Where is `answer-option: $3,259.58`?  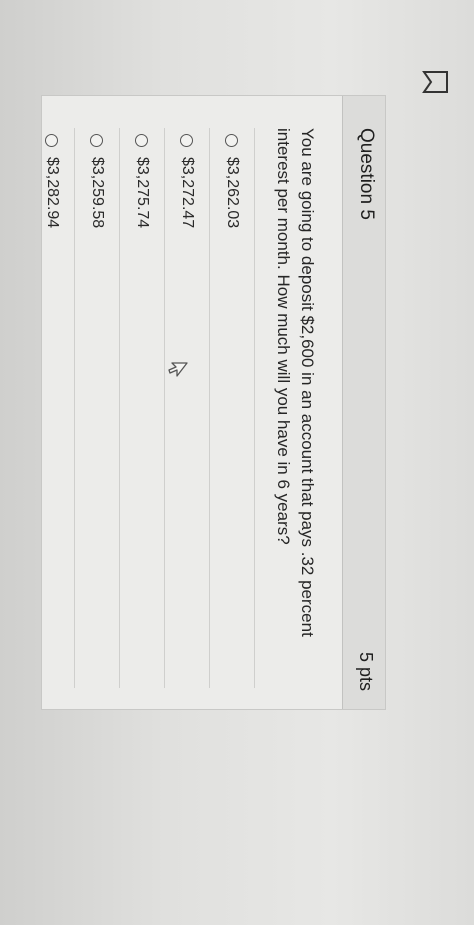
answer-option: $3,259.58 is located at coordinates (97, 408).